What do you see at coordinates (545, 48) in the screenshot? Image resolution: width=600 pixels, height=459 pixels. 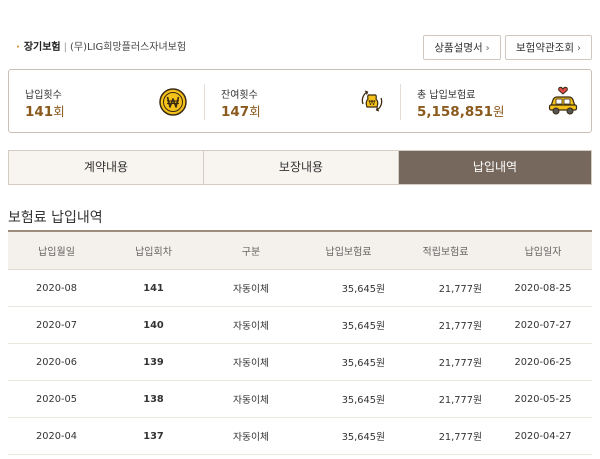 I see `terms-lookup-label: 보험약관조회` at bounding box center [545, 48].